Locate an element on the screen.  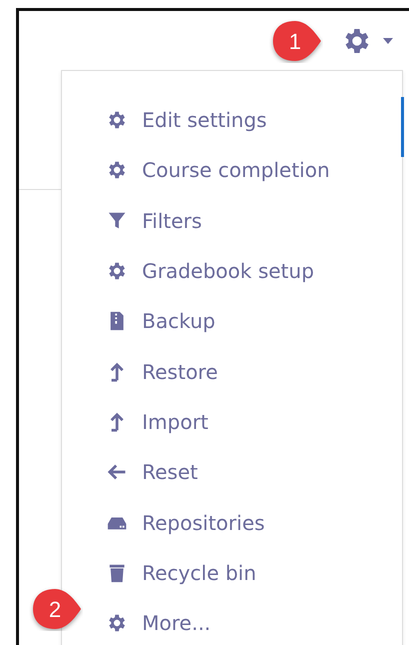
scrollbar is located at coordinates (402, 127).